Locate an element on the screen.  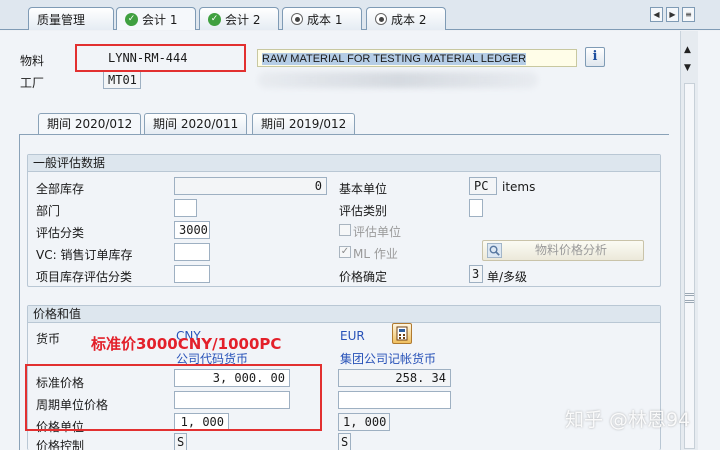
scrollbar-thumb is located at coordinates (689, 266).